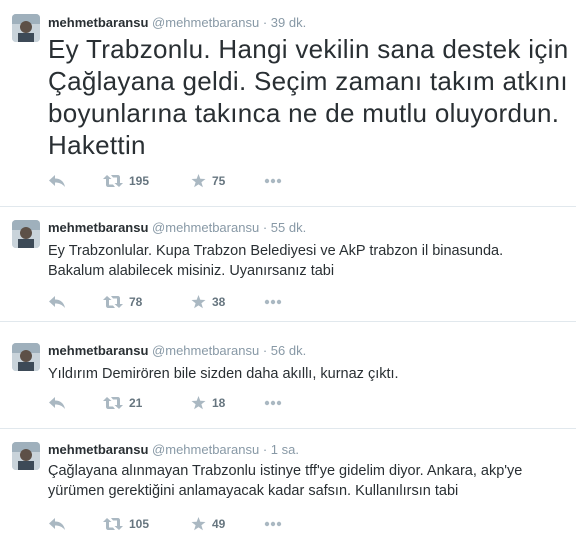 The width and height of the screenshot is (576, 545). I want to click on favorite-button: 38, so click(208, 302).